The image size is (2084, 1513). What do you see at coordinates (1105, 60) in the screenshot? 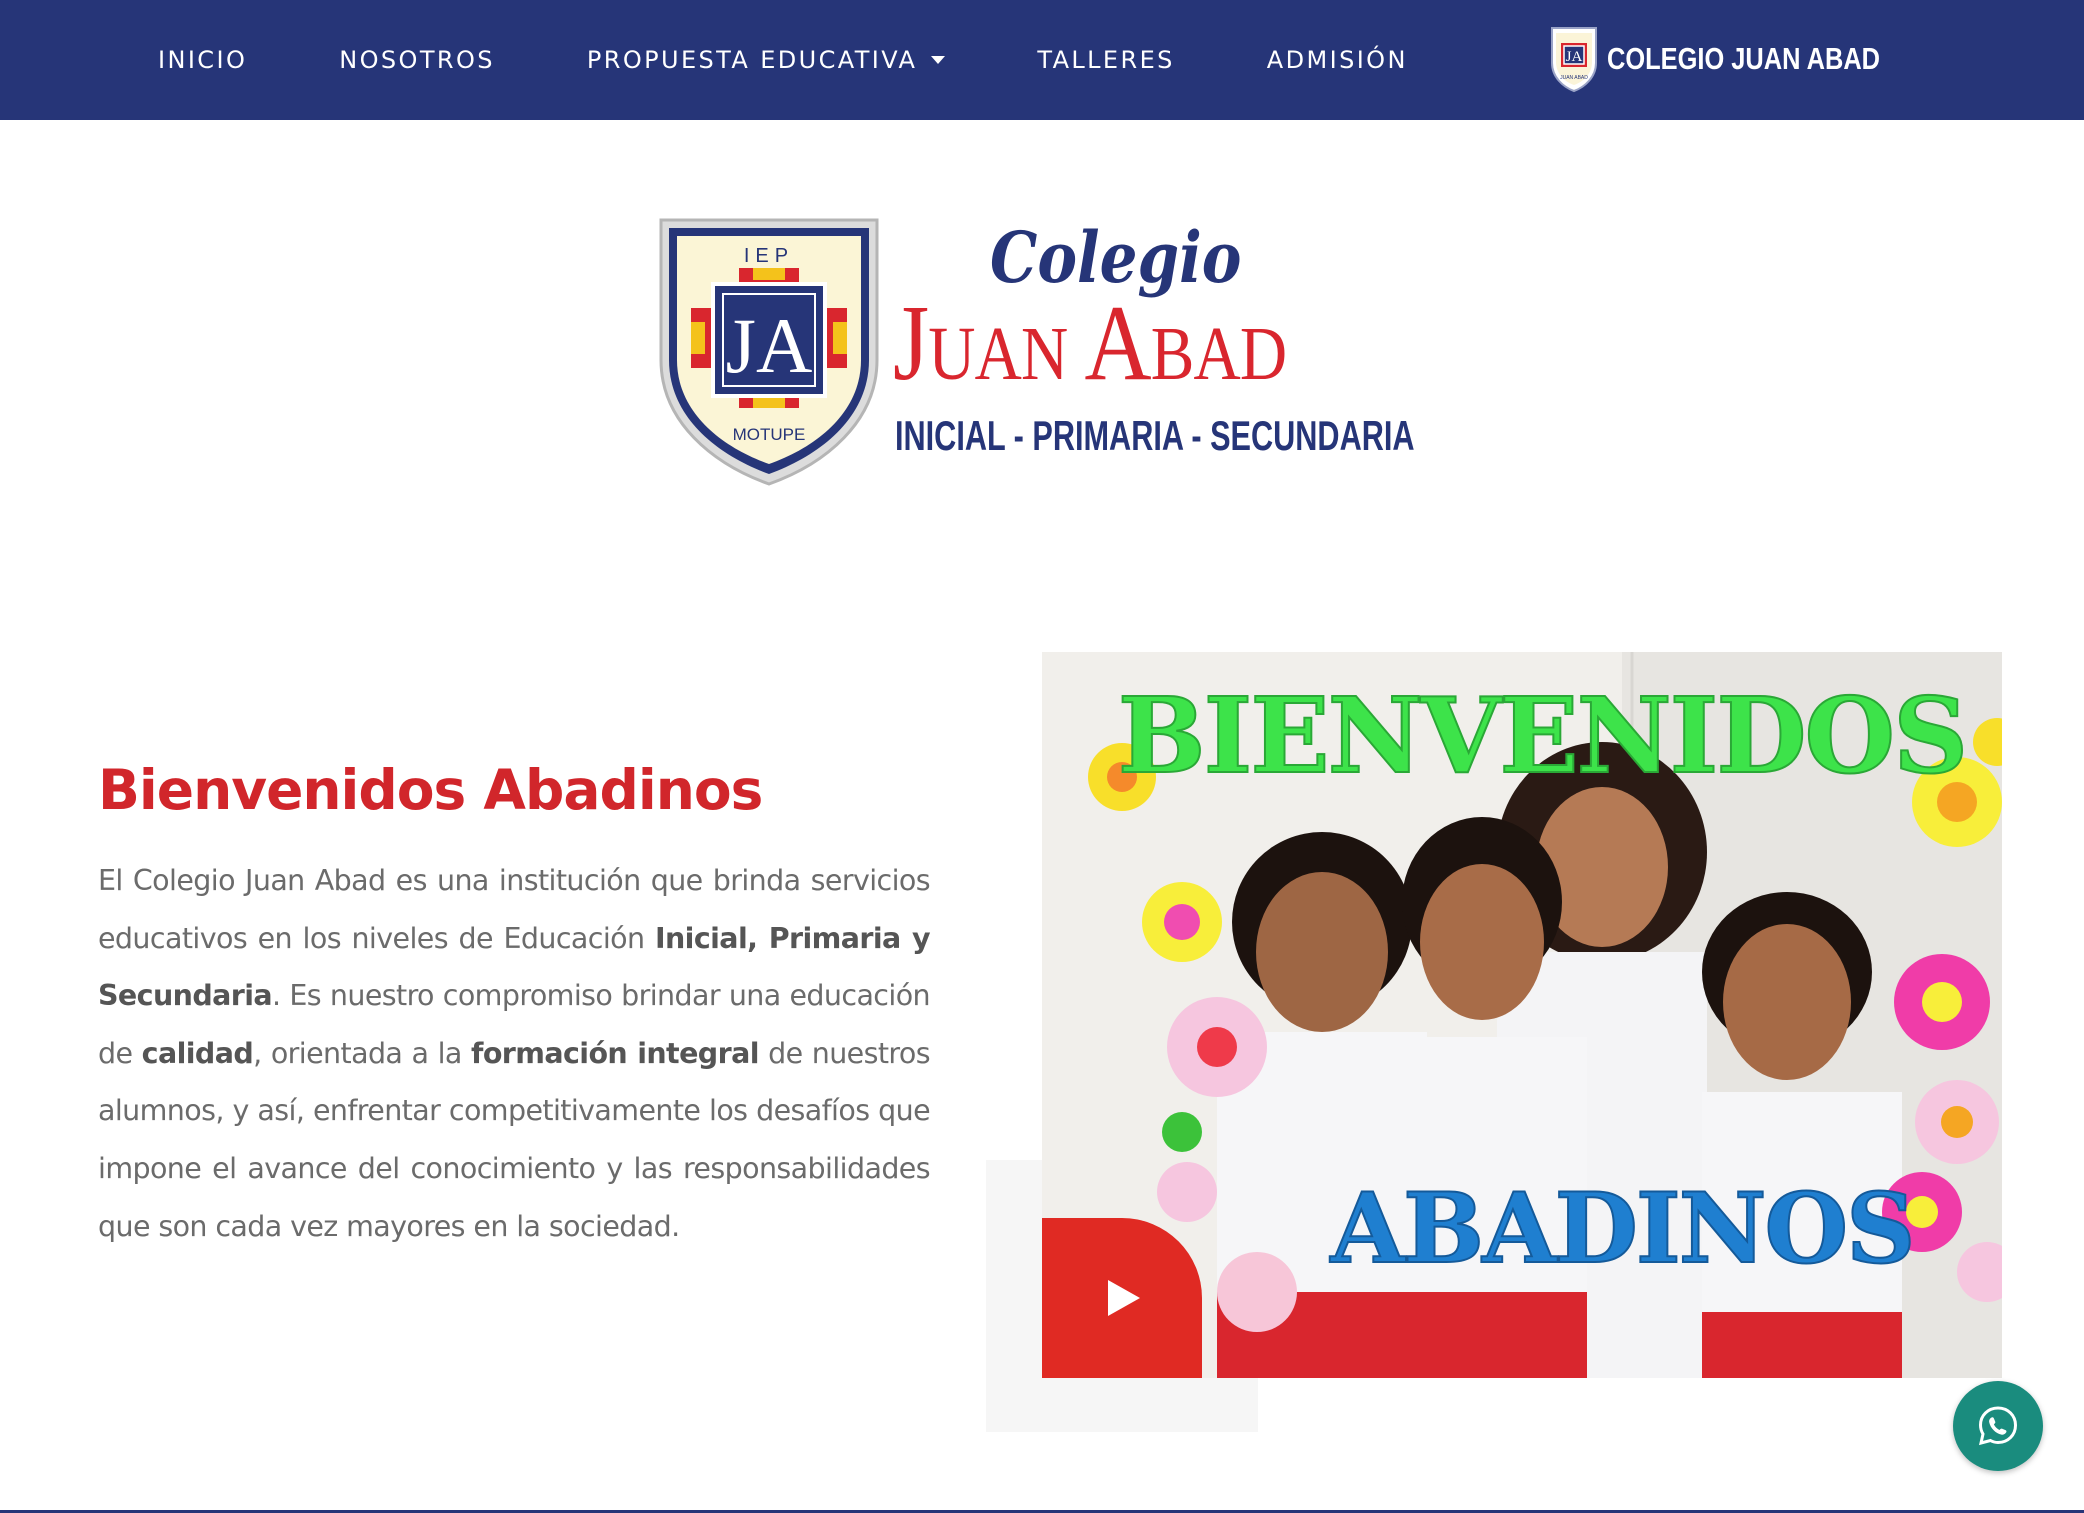
I see `nav-link-talleres: TALLERES` at bounding box center [1105, 60].